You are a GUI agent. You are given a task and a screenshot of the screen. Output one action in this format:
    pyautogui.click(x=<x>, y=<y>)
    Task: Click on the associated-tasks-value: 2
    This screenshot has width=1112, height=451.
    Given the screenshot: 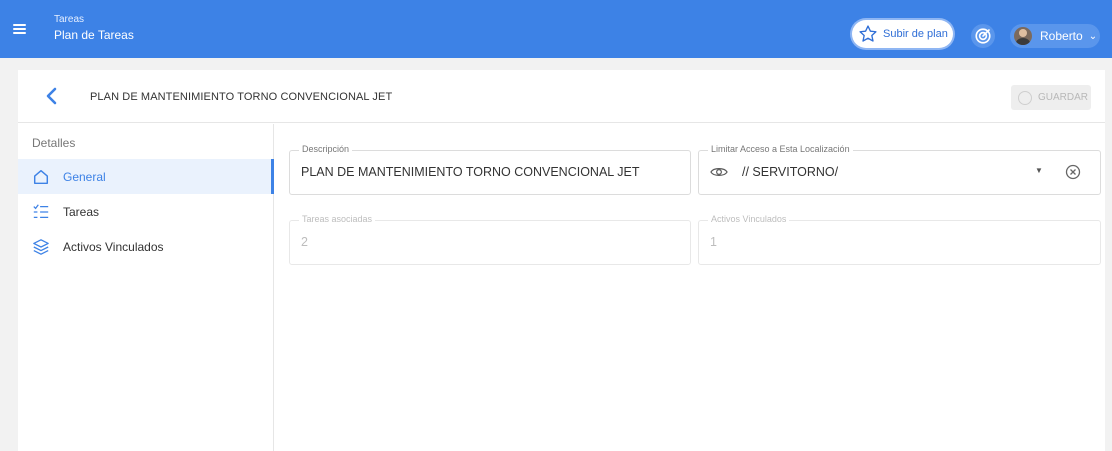 What is the action you would take?
    pyautogui.click(x=304, y=242)
    